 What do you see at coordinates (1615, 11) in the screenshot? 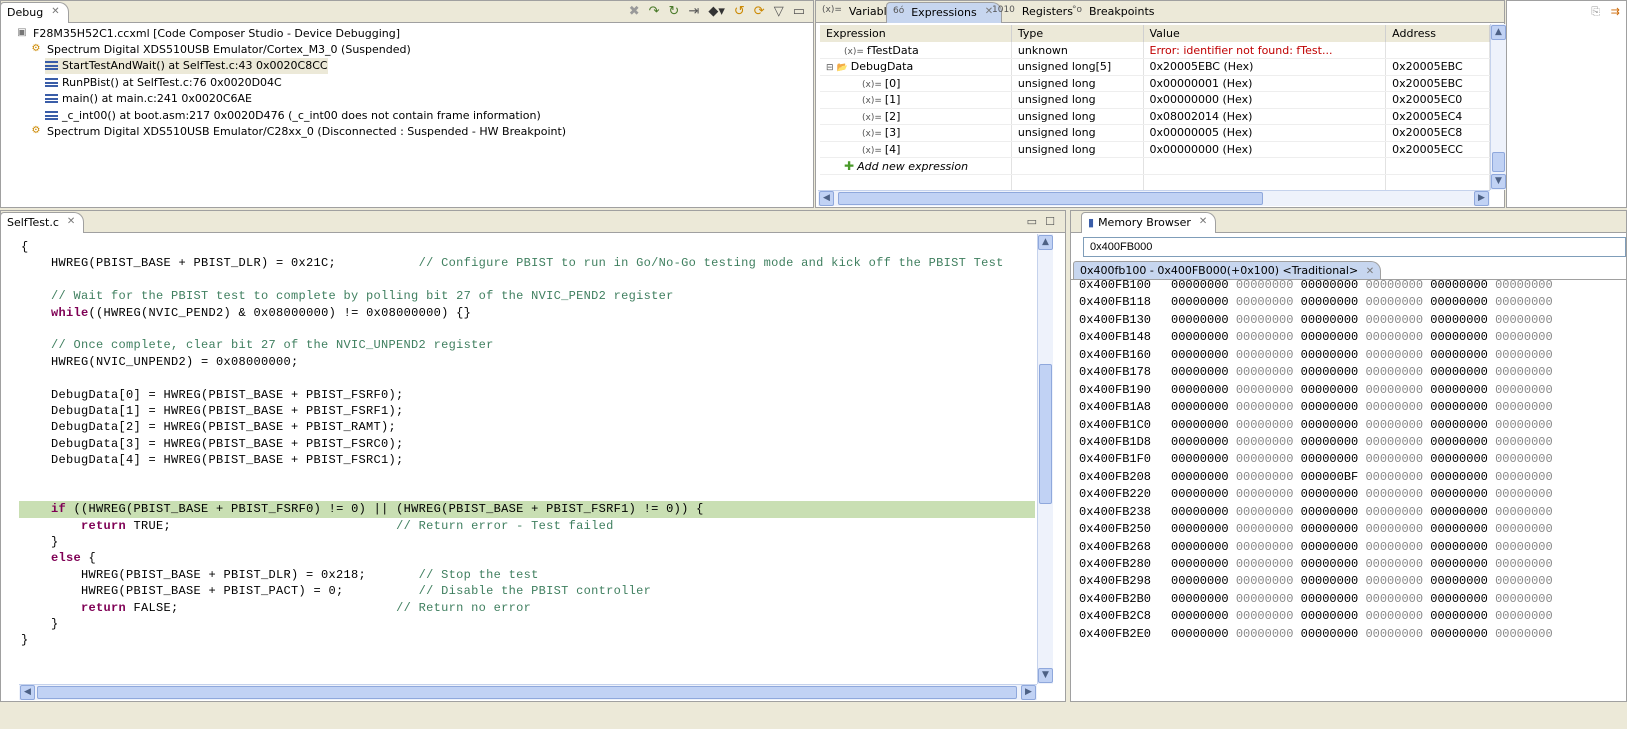
I see `link-icon: ⇉` at bounding box center [1615, 11].